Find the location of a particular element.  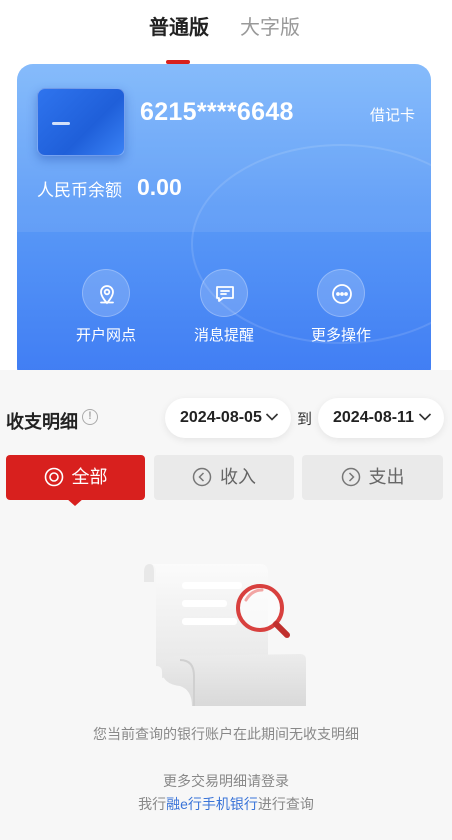

end-date-value: 2024-08-11 is located at coordinates (373, 417).